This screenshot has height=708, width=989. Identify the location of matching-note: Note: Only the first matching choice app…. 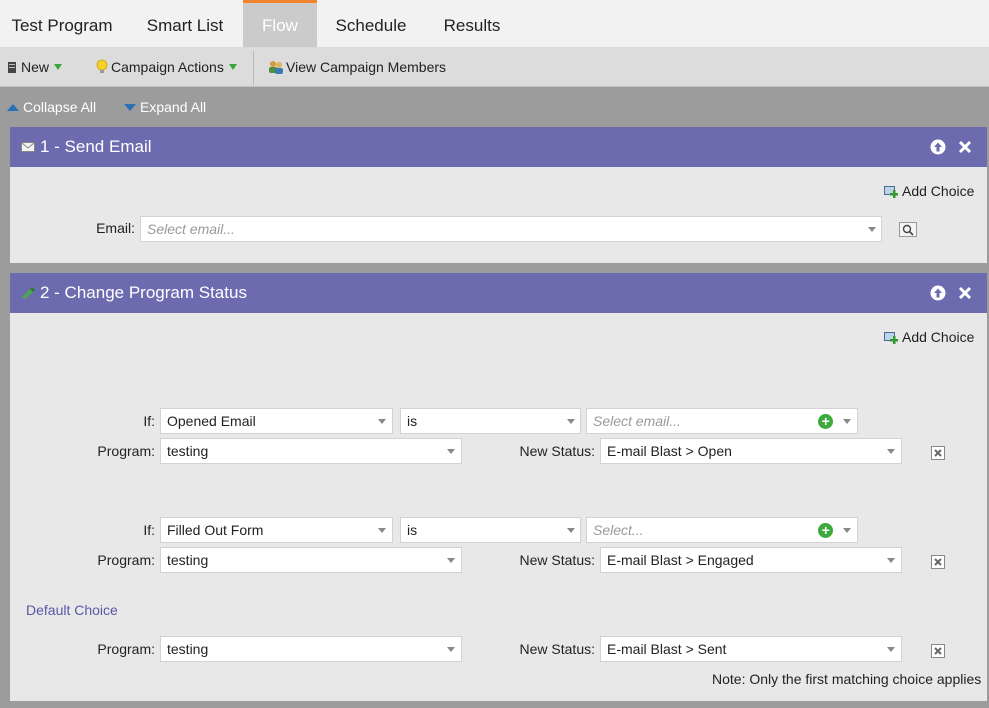
(847, 679).